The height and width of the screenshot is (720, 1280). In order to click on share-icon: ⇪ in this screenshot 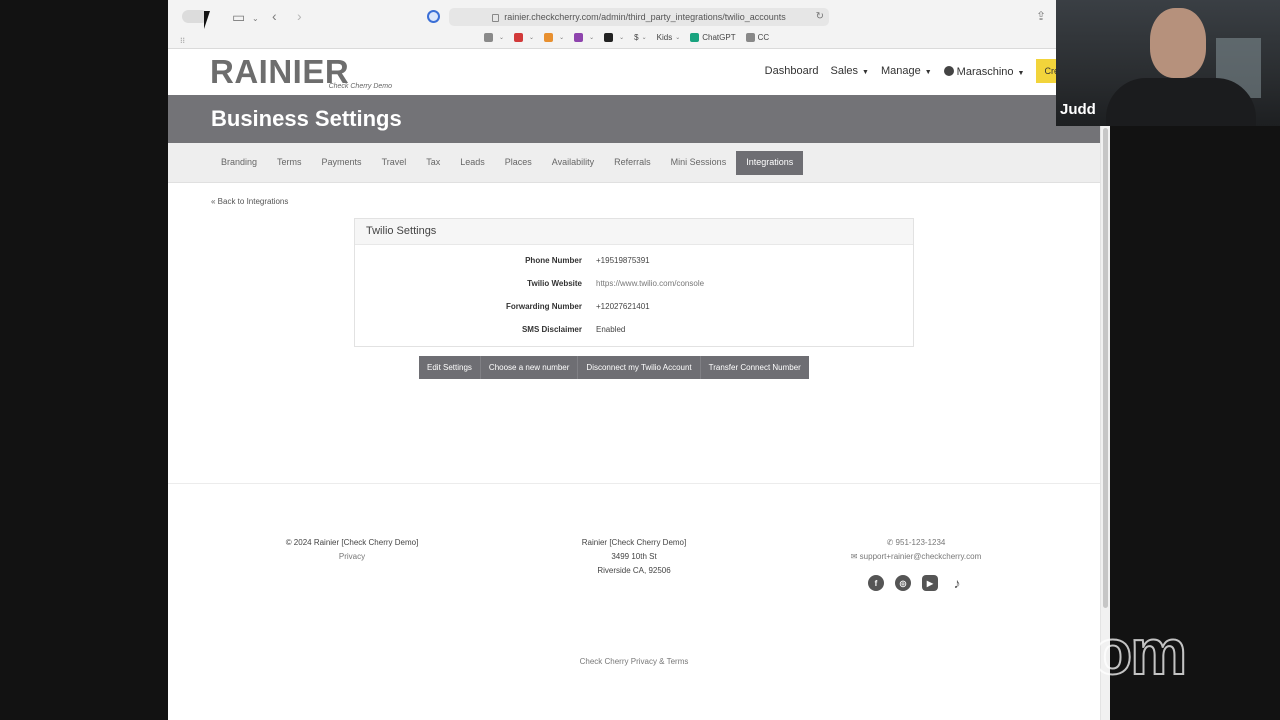, I will do `click(1041, 16)`.